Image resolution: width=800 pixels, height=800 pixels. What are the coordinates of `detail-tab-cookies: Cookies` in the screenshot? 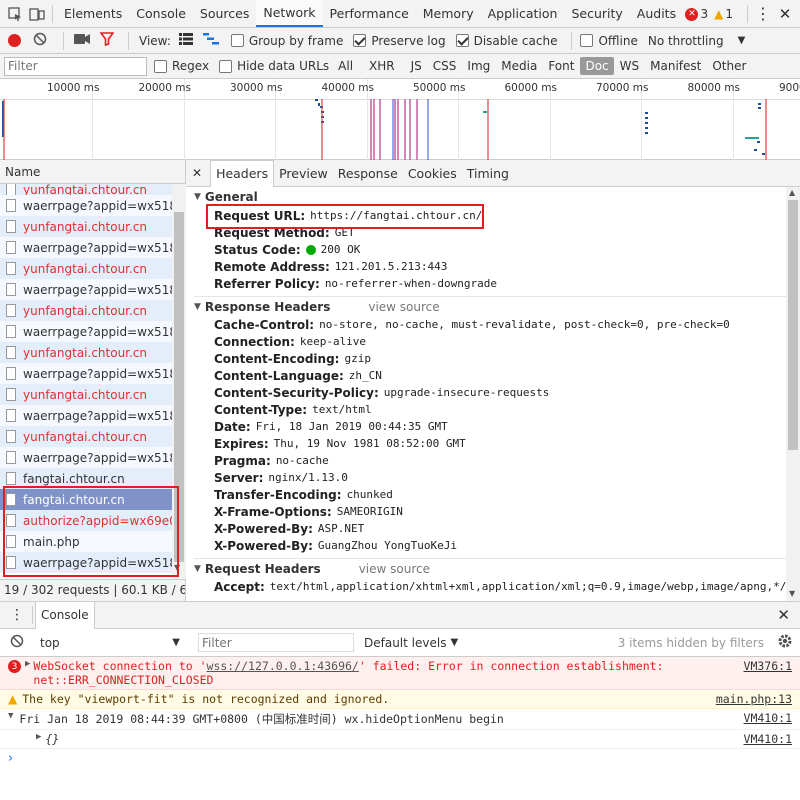 It's located at (432, 173).